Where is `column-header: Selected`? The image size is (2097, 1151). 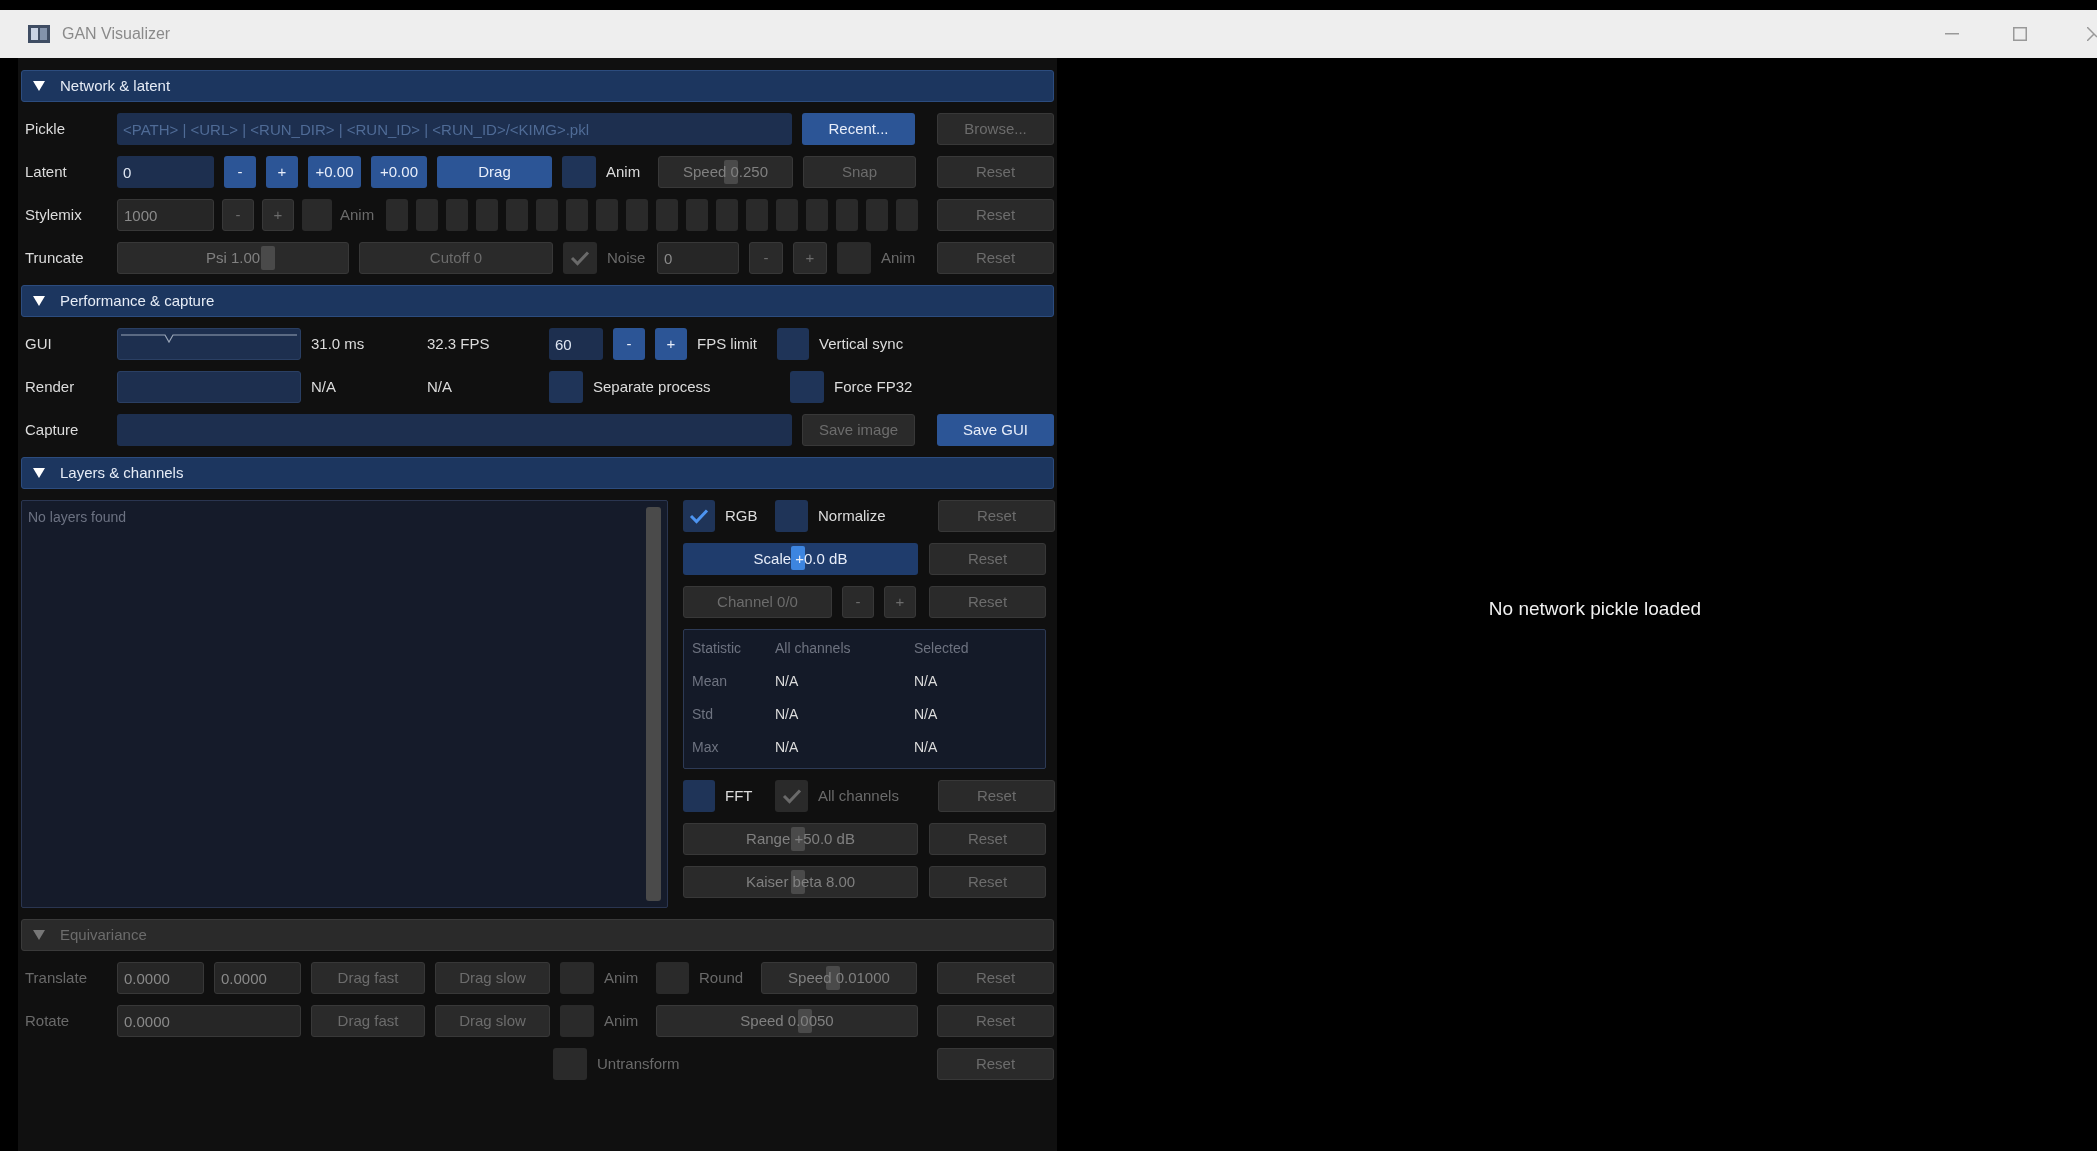 column-header: Selected is located at coordinates (942, 648).